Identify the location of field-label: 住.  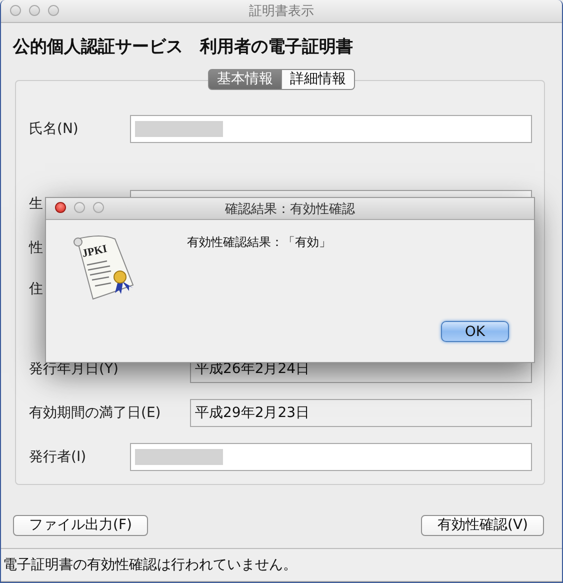
(36, 289).